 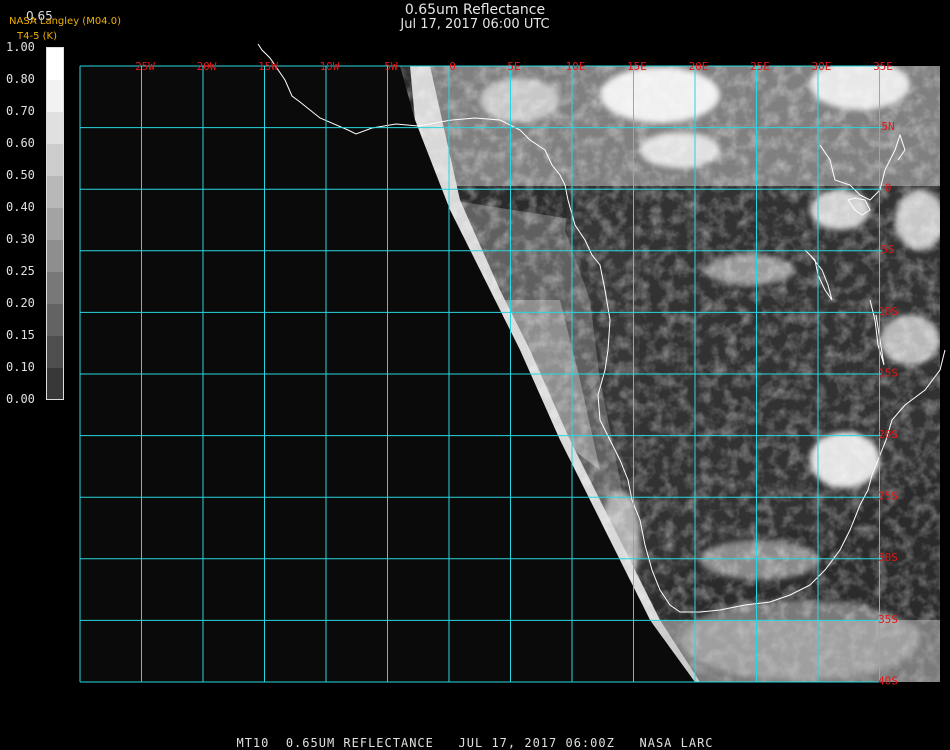 What do you see at coordinates (760, 66) in the screenshot?
I see `longitude-label: 25E` at bounding box center [760, 66].